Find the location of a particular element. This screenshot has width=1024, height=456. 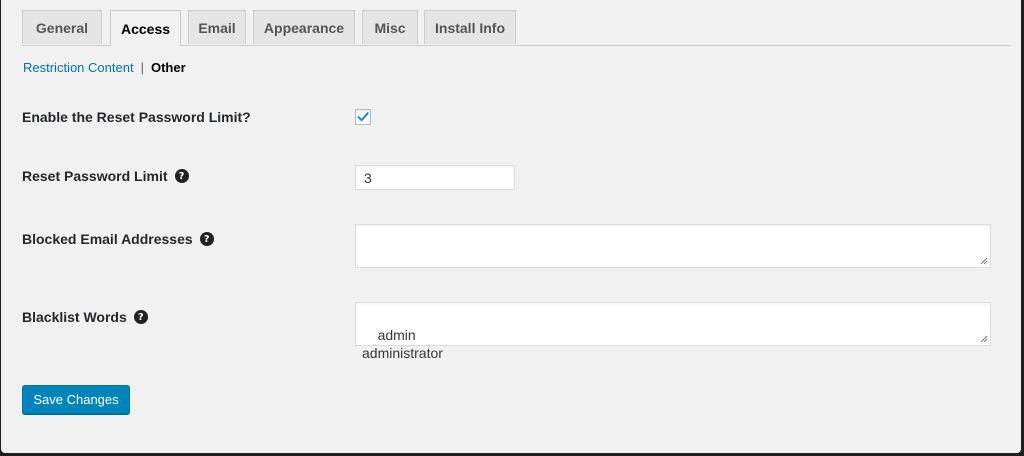

sub-navigation: Restriction Content | Other is located at coordinates (104, 67).